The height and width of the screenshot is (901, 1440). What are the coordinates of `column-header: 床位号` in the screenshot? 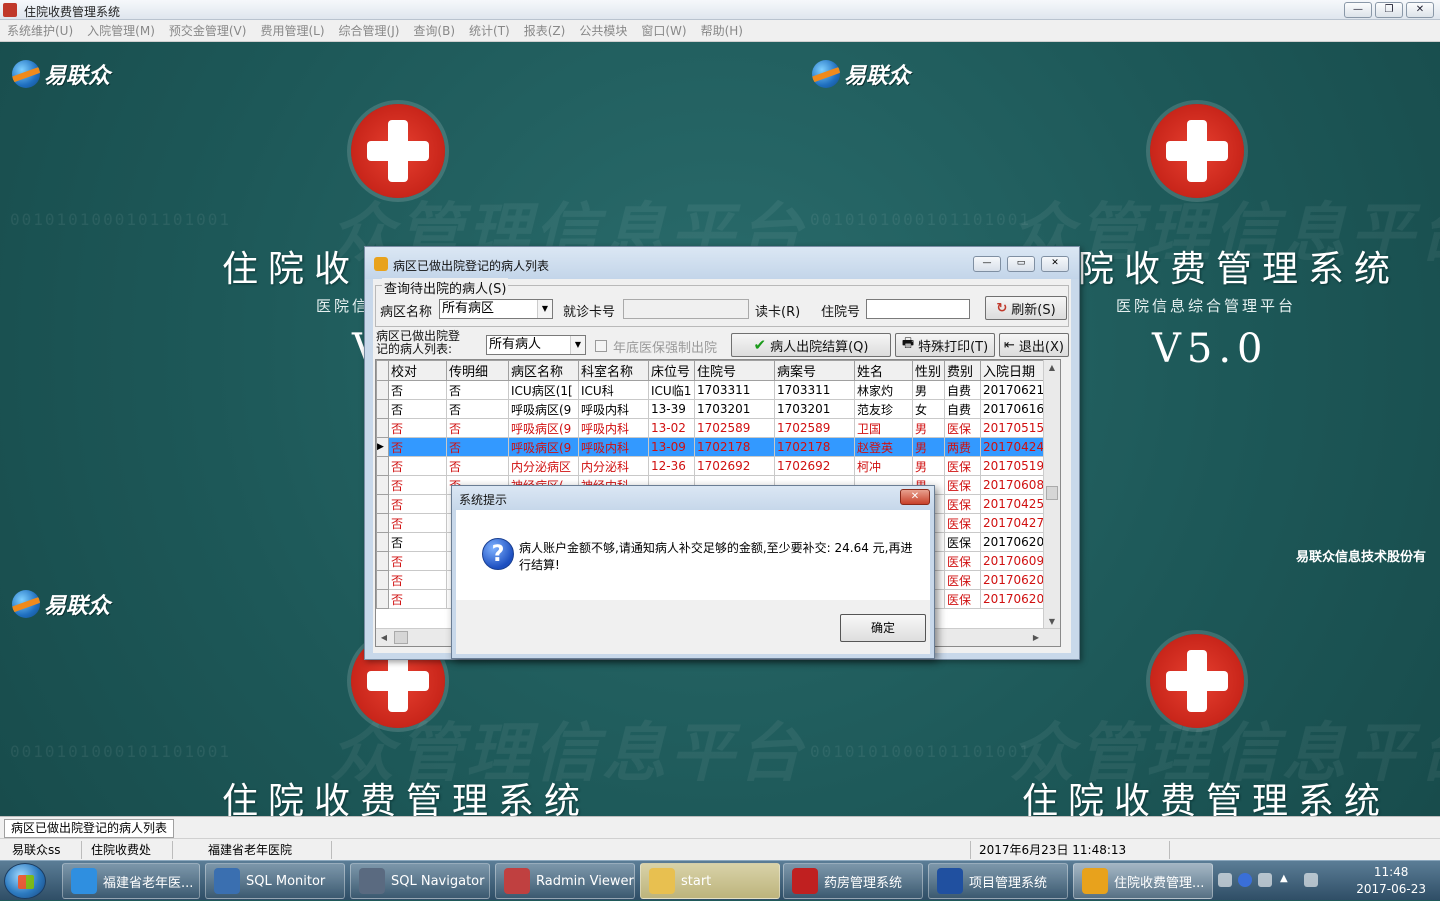 It's located at (671, 370).